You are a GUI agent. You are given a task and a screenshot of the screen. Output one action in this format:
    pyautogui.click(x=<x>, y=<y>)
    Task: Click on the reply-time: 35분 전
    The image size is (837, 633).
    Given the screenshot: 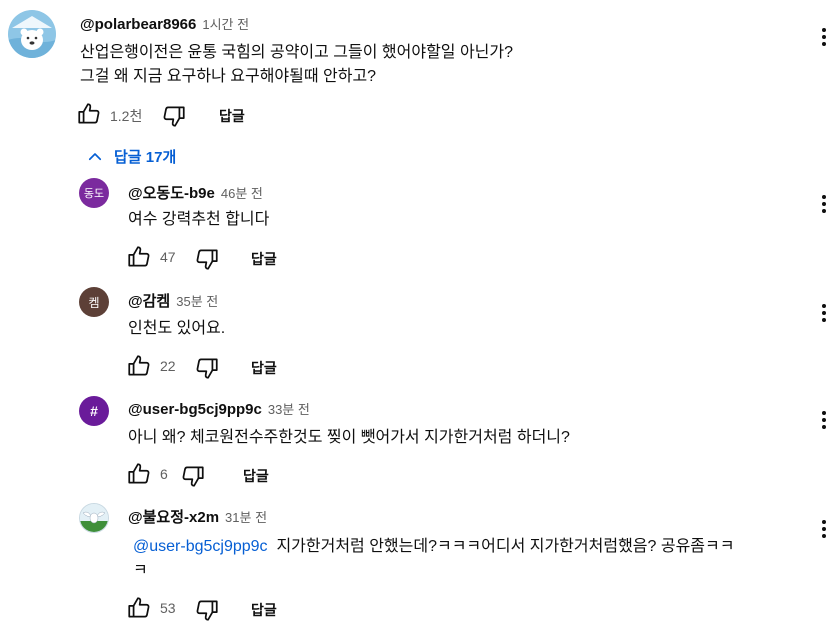 What is the action you would take?
    pyautogui.click(x=197, y=300)
    